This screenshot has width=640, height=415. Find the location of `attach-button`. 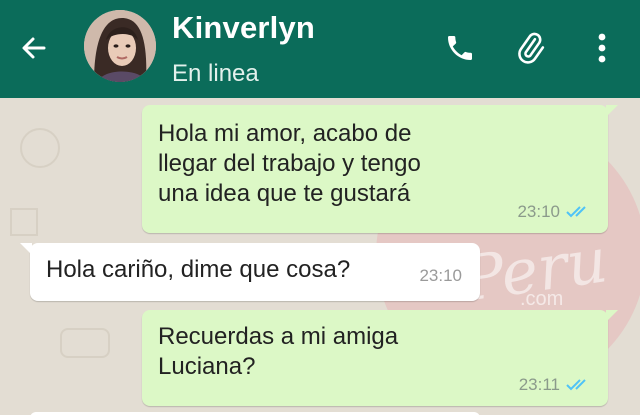

attach-button is located at coordinates (530, 48).